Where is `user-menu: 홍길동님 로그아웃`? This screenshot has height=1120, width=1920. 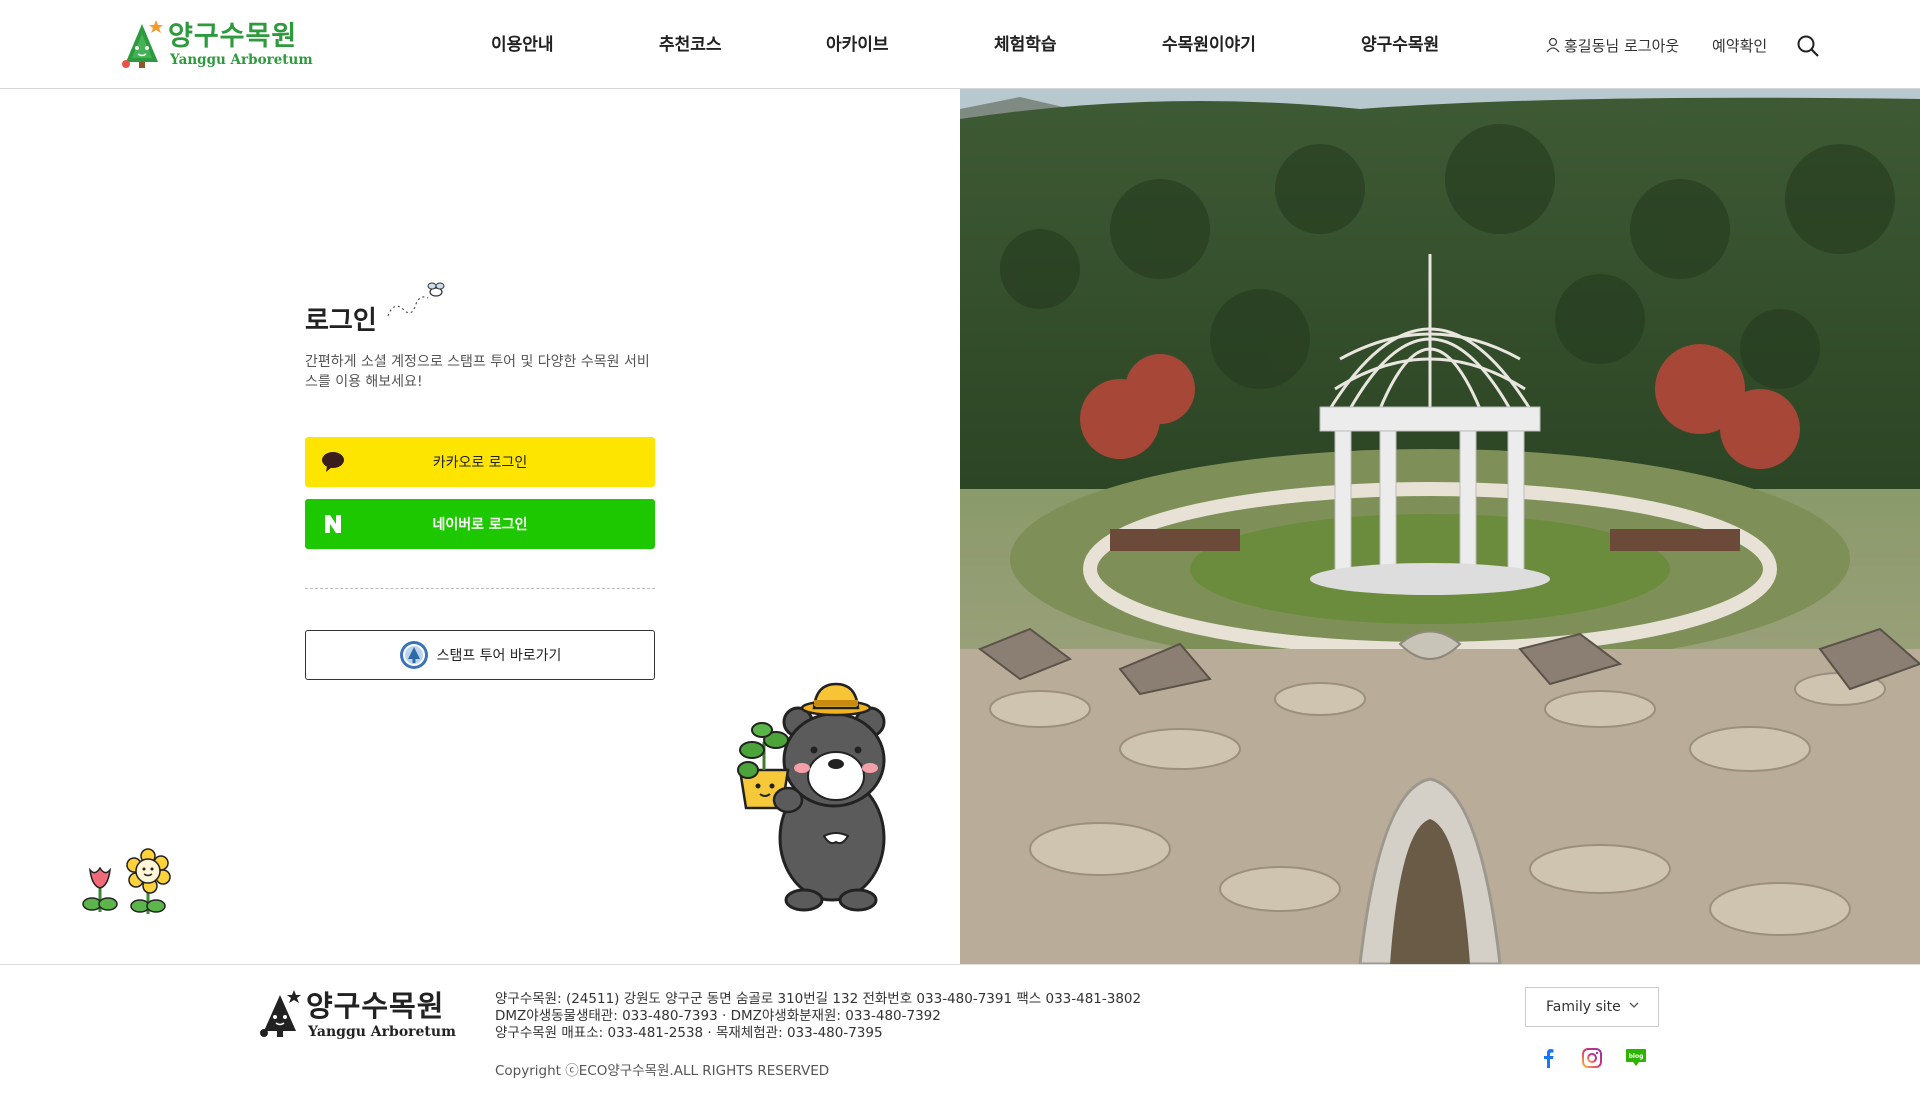
user-menu: 홍길동님 로그아웃 is located at coordinates (1612, 45).